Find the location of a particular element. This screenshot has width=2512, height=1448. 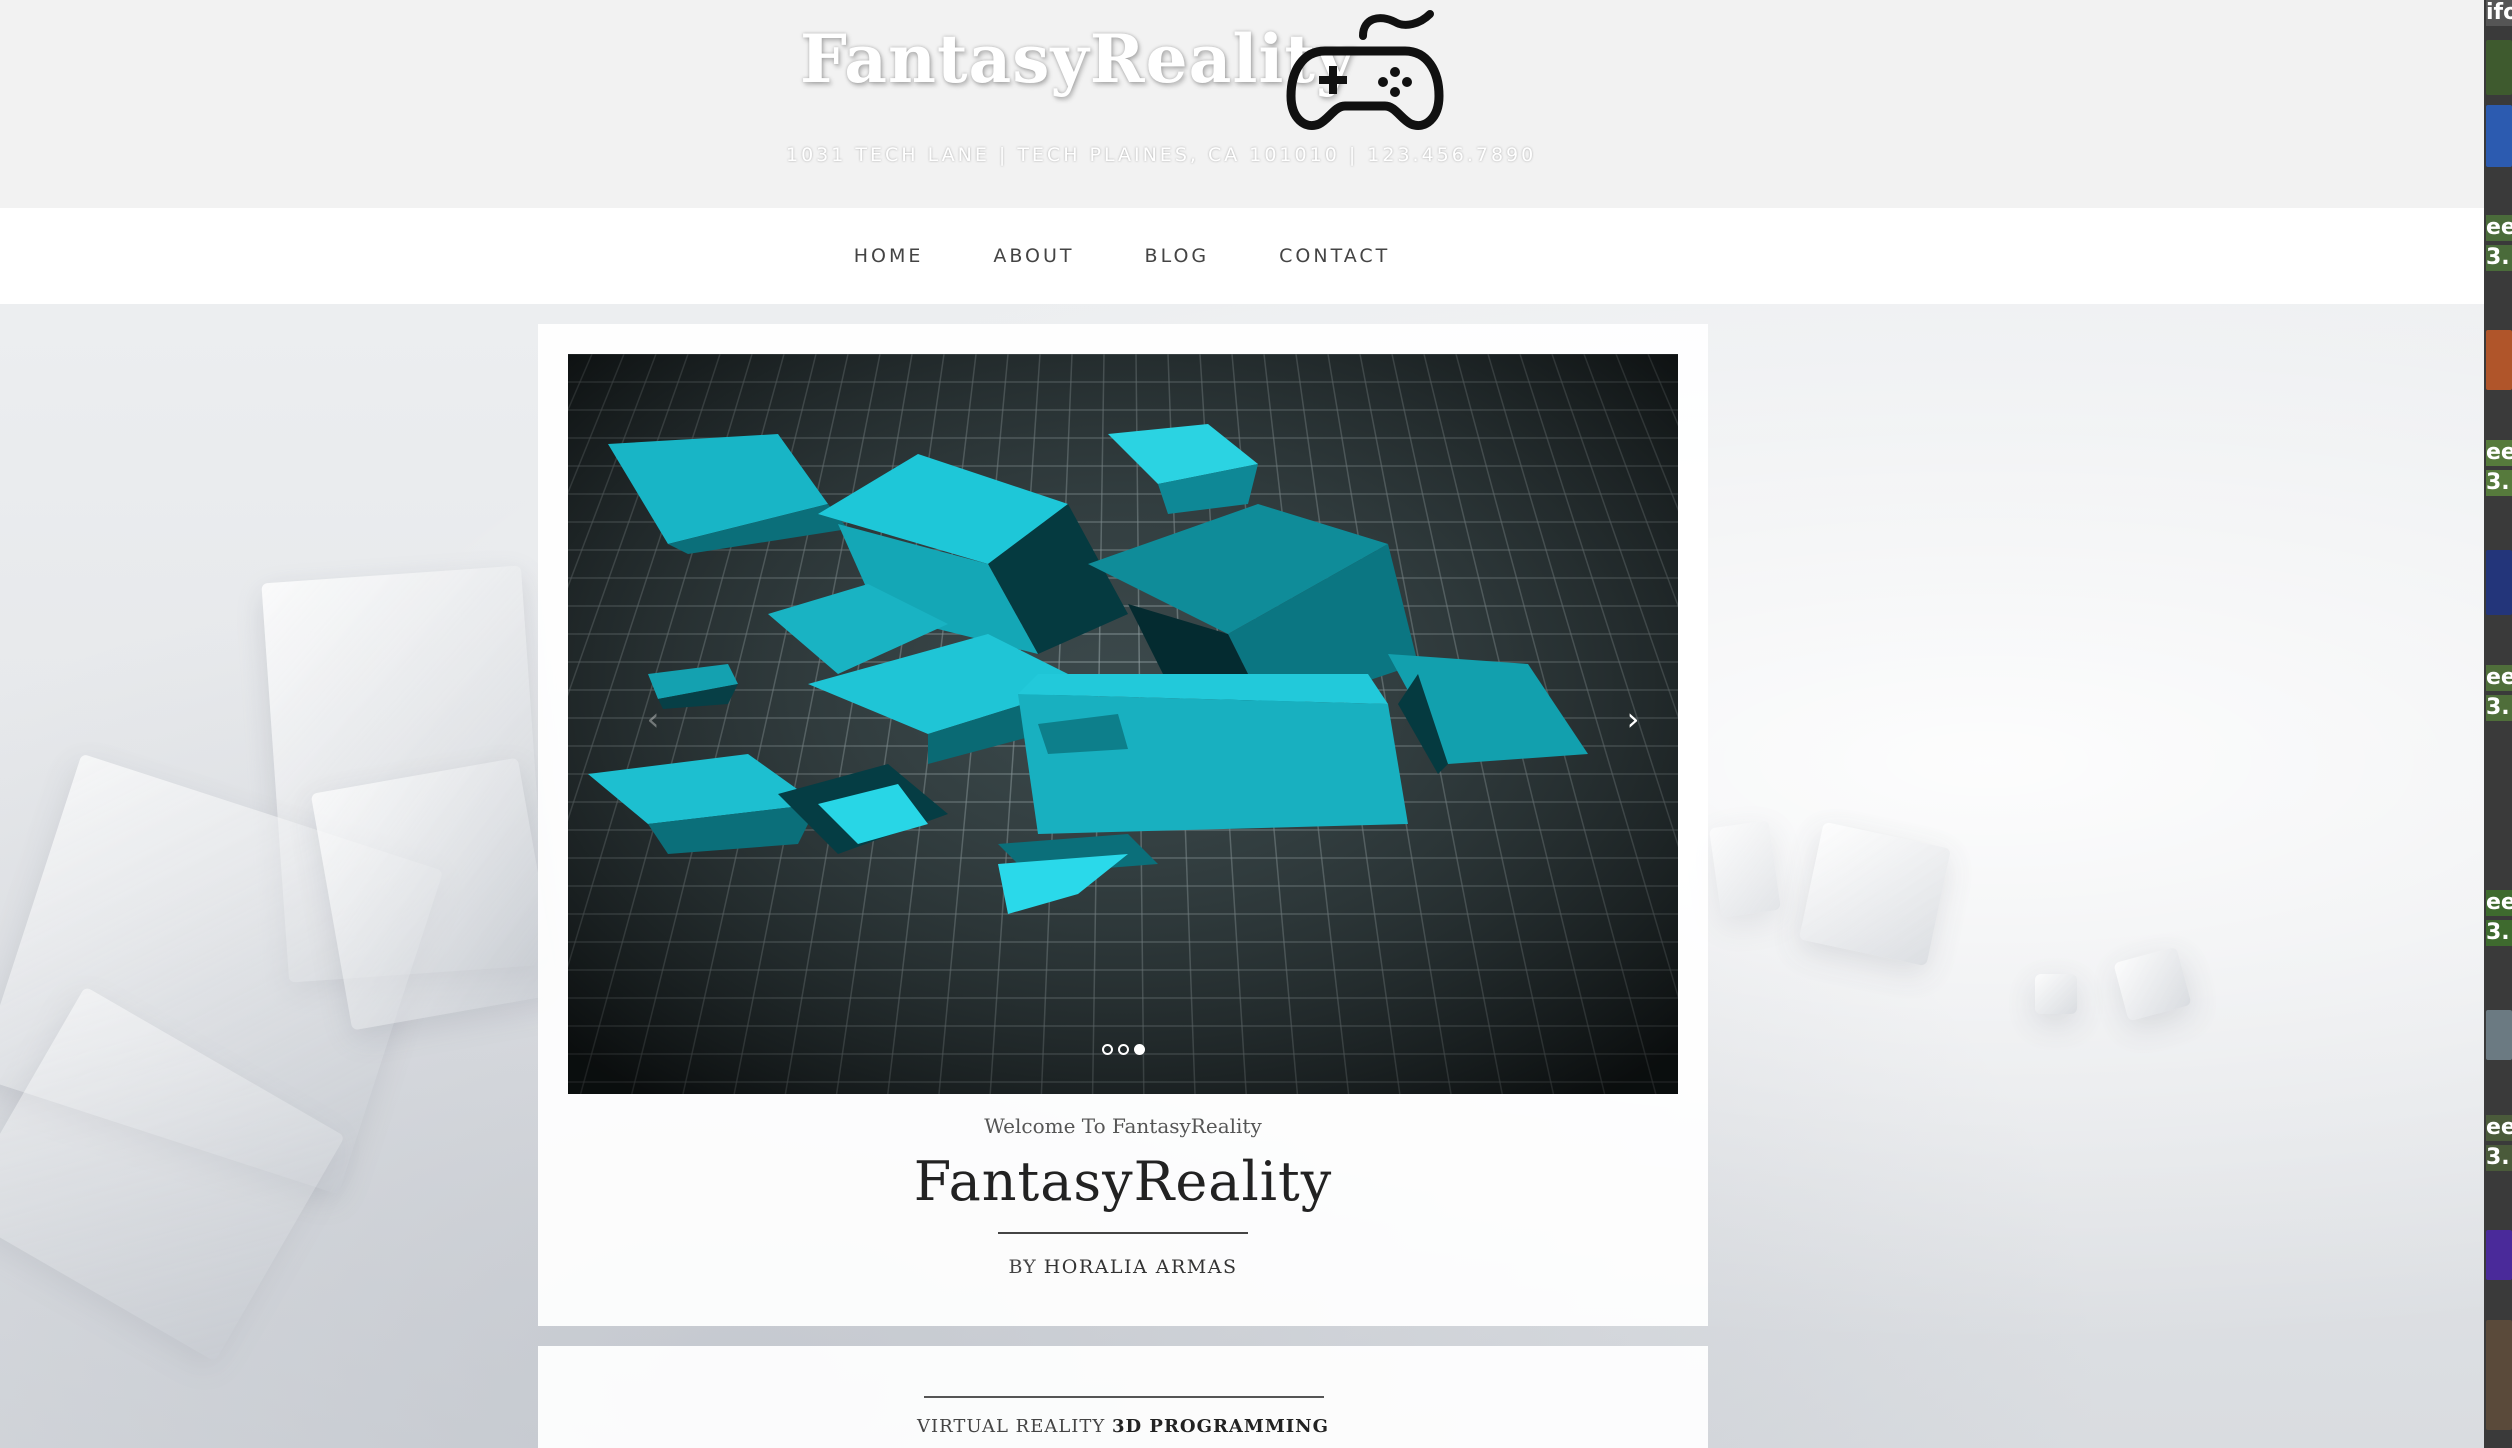

second-post-card: VIRTUAL REALITY 3D PROGRAMMING is located at coordinates (1123, 1397).